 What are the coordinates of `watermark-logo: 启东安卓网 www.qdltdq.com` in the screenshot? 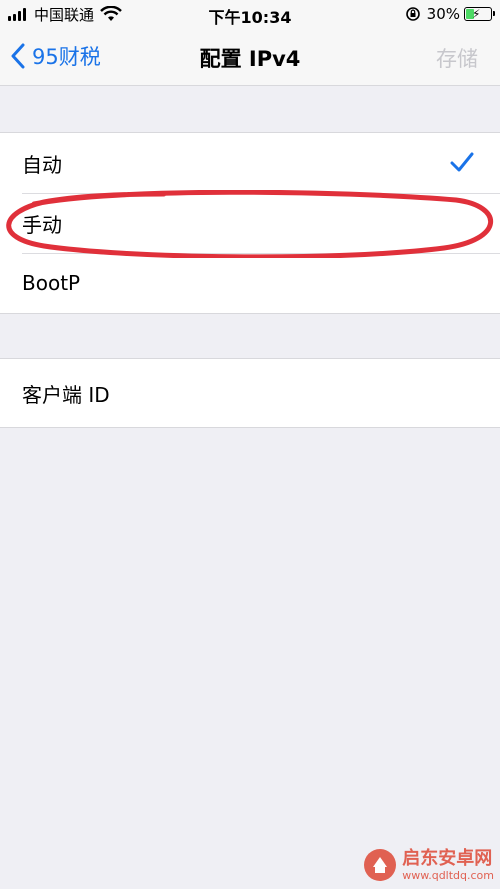 It's located at (428, 865).